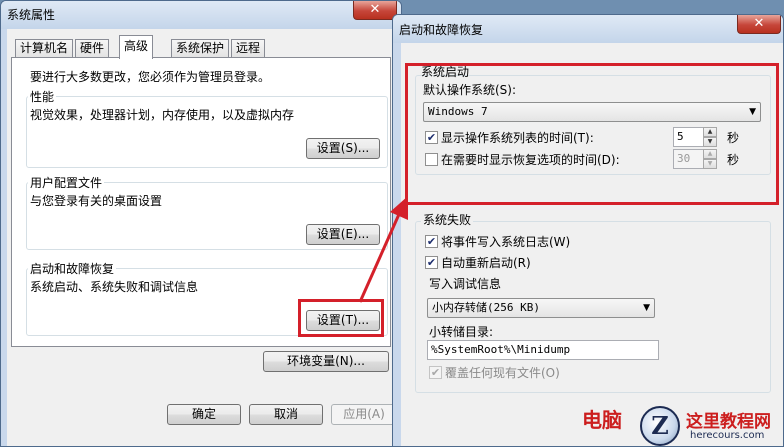 This screenshot has width=784, height=447. Describe the element at coordinates (506, 242) in the screenshot. I see `write-log-label: 将事件写入系统日志(W)` at that location.